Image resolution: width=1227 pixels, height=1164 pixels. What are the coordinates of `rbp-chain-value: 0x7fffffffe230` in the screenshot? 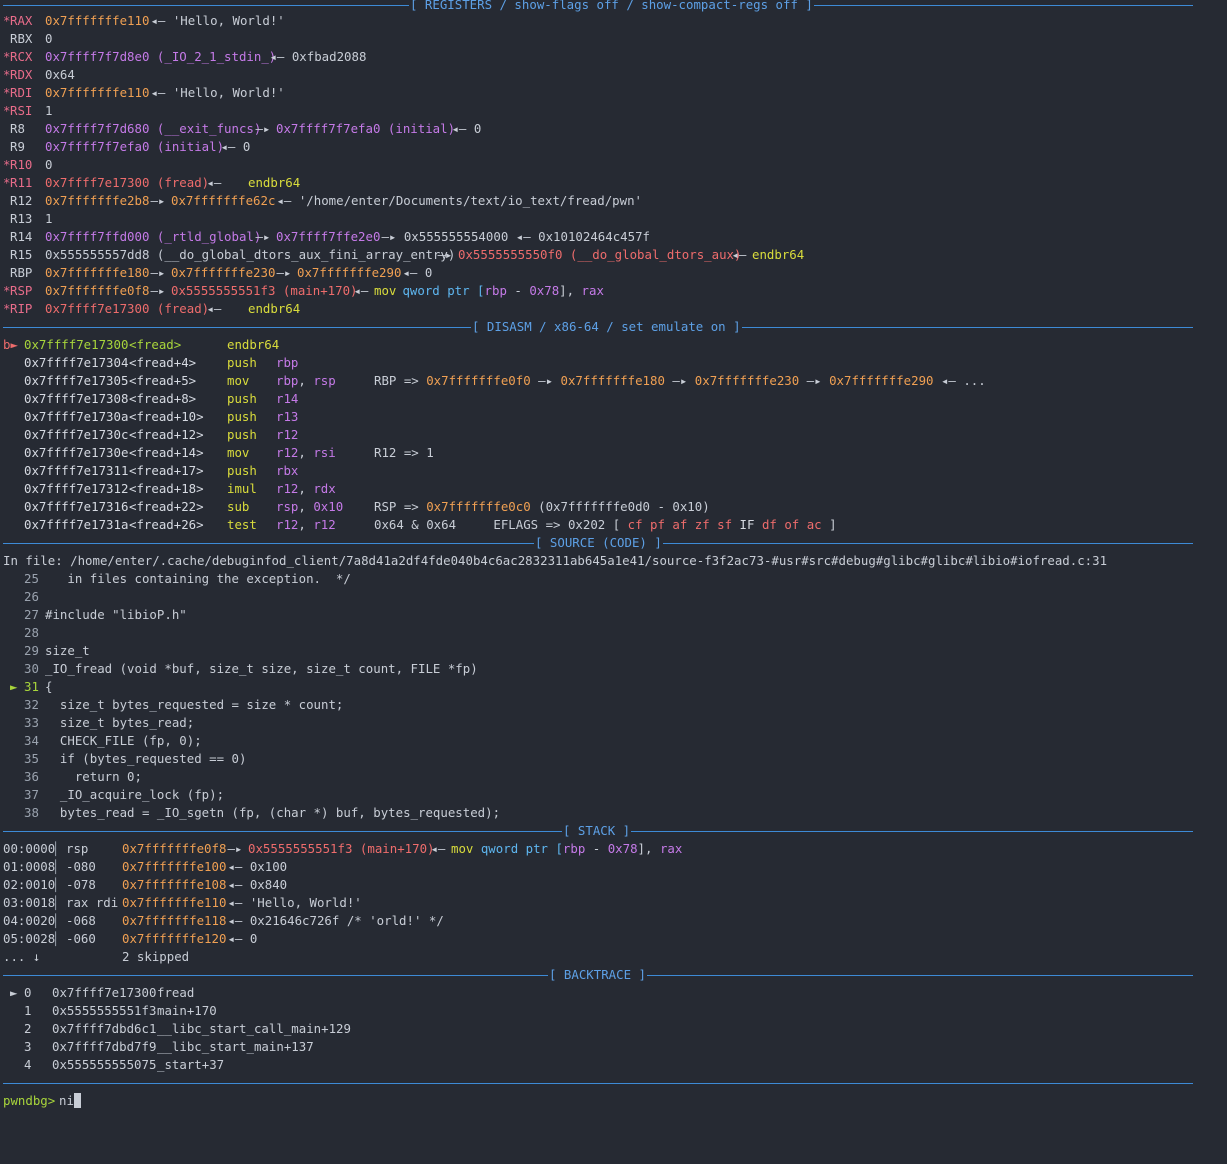 It's located at (747, 380).